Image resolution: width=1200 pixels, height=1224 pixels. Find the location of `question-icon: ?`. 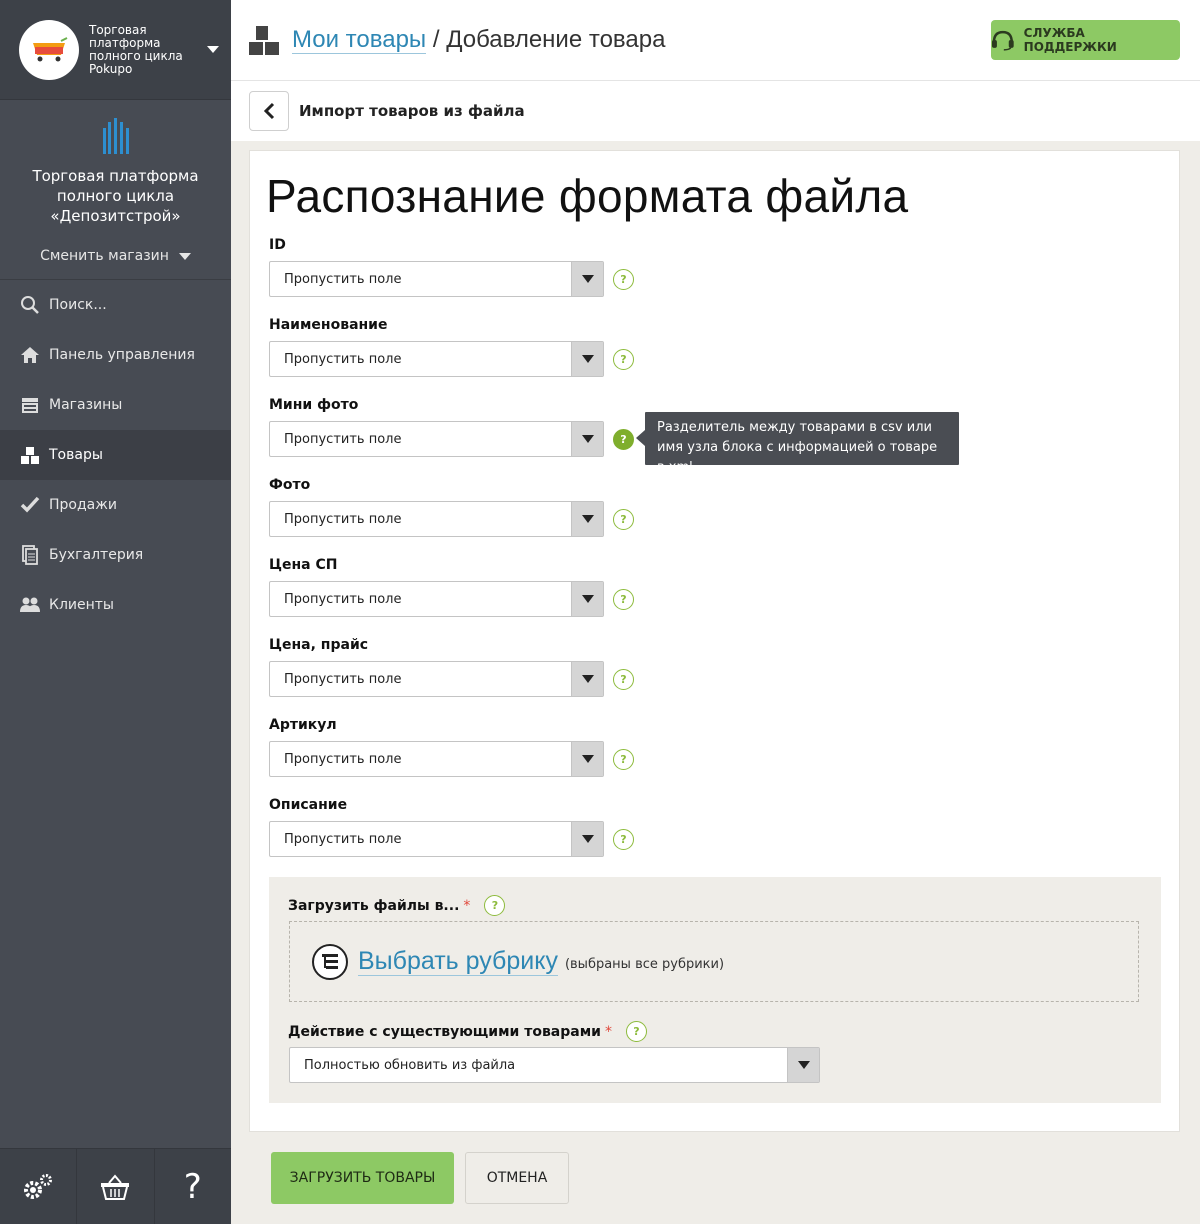

question-icon: ? is located at coordinates (192, 1186).